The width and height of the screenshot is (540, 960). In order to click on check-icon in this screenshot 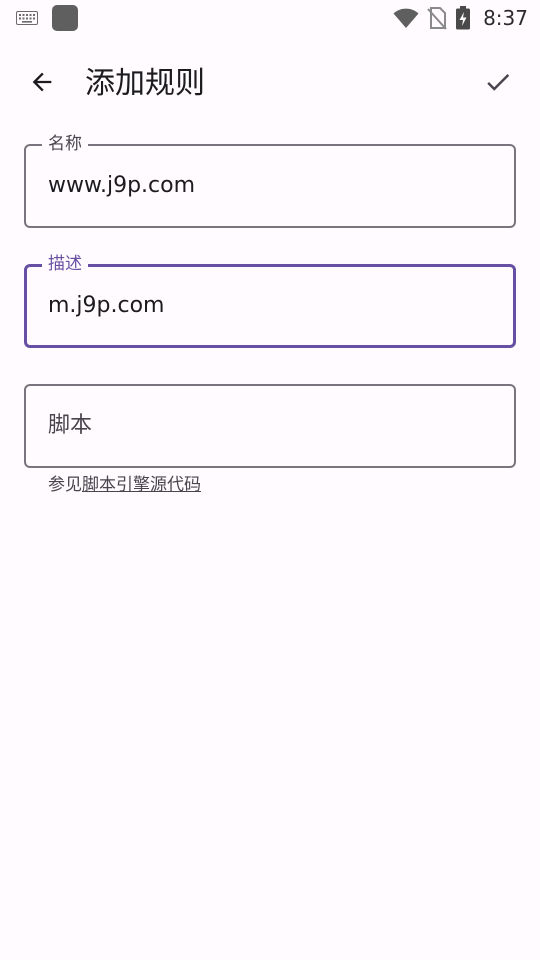, I will do `click(498, 84)`.